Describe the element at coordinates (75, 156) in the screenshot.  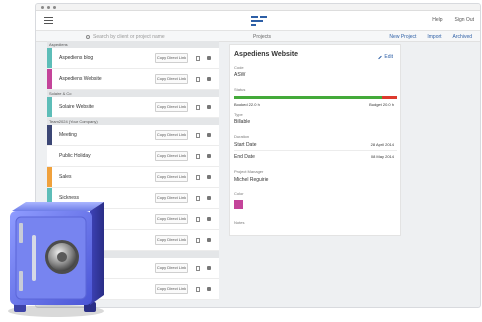
I see `project-name: Public Holiday` at that location.